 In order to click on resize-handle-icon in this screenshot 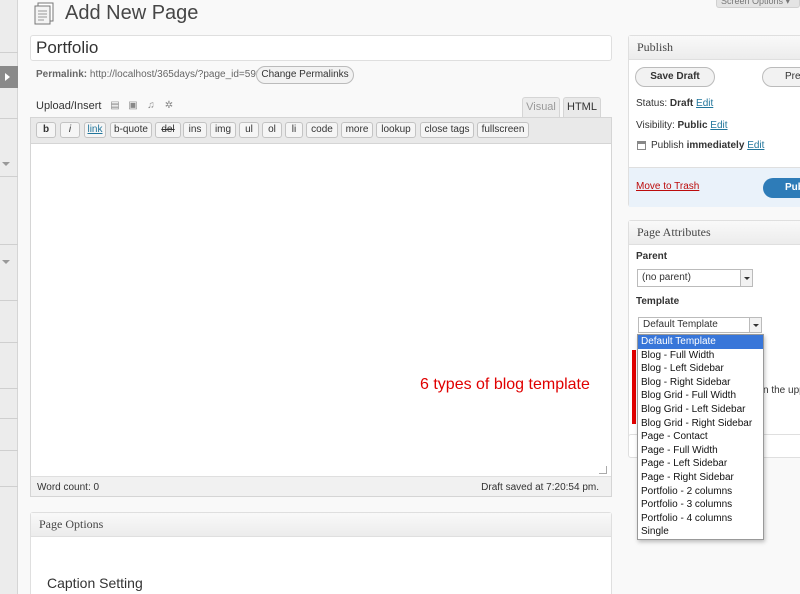, I will do `click(603, 470)`.